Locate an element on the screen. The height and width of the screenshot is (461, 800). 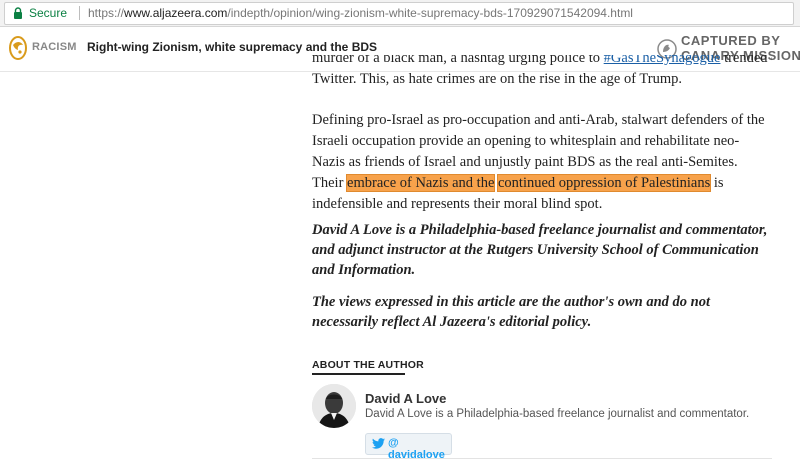
section-label: RACISM is located at coordinates (54, 47).